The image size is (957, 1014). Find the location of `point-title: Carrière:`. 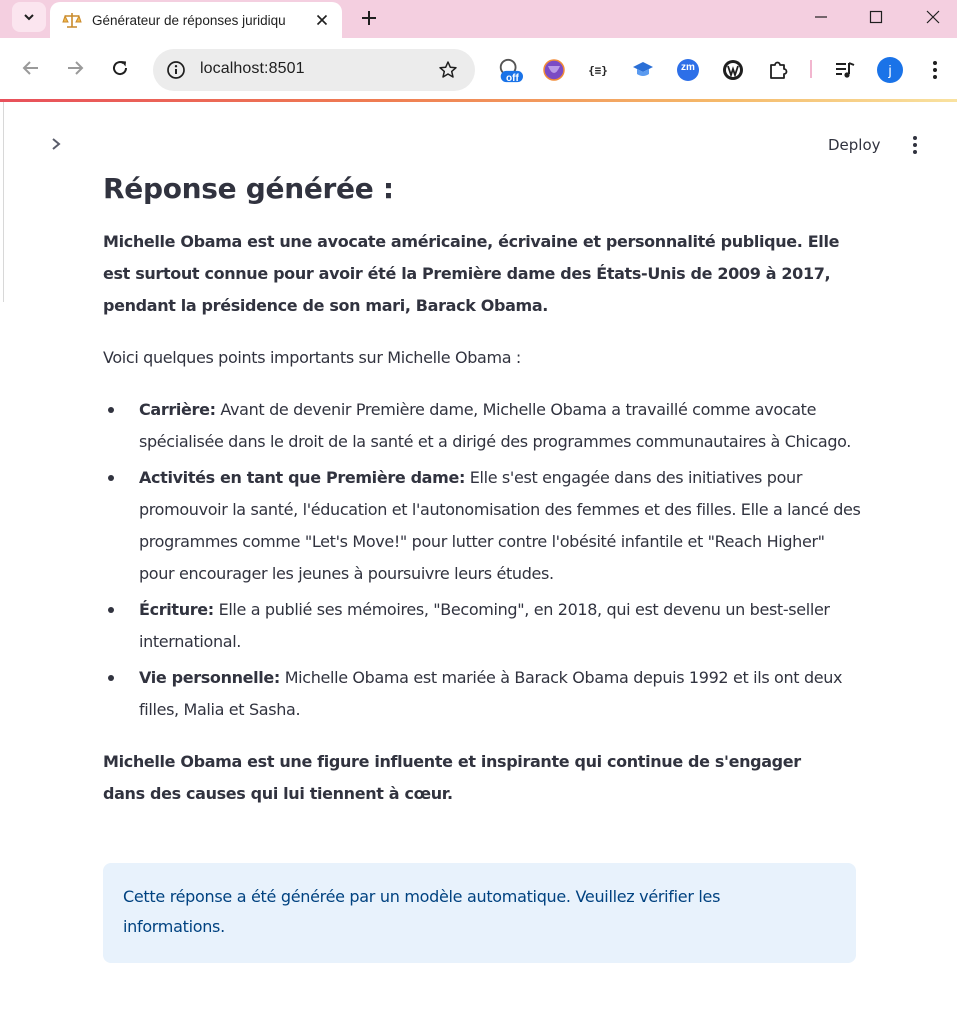

point-title: Carrière: is located at coordinates (177, 409).